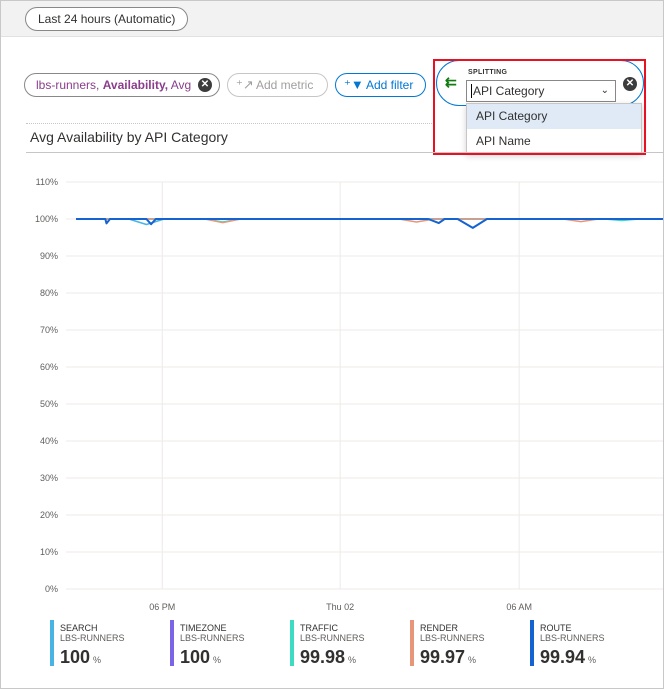 The image size is (664, 689). Describe the element at coordinates (229, 123) in the screenshot. I see `divider` at that location.